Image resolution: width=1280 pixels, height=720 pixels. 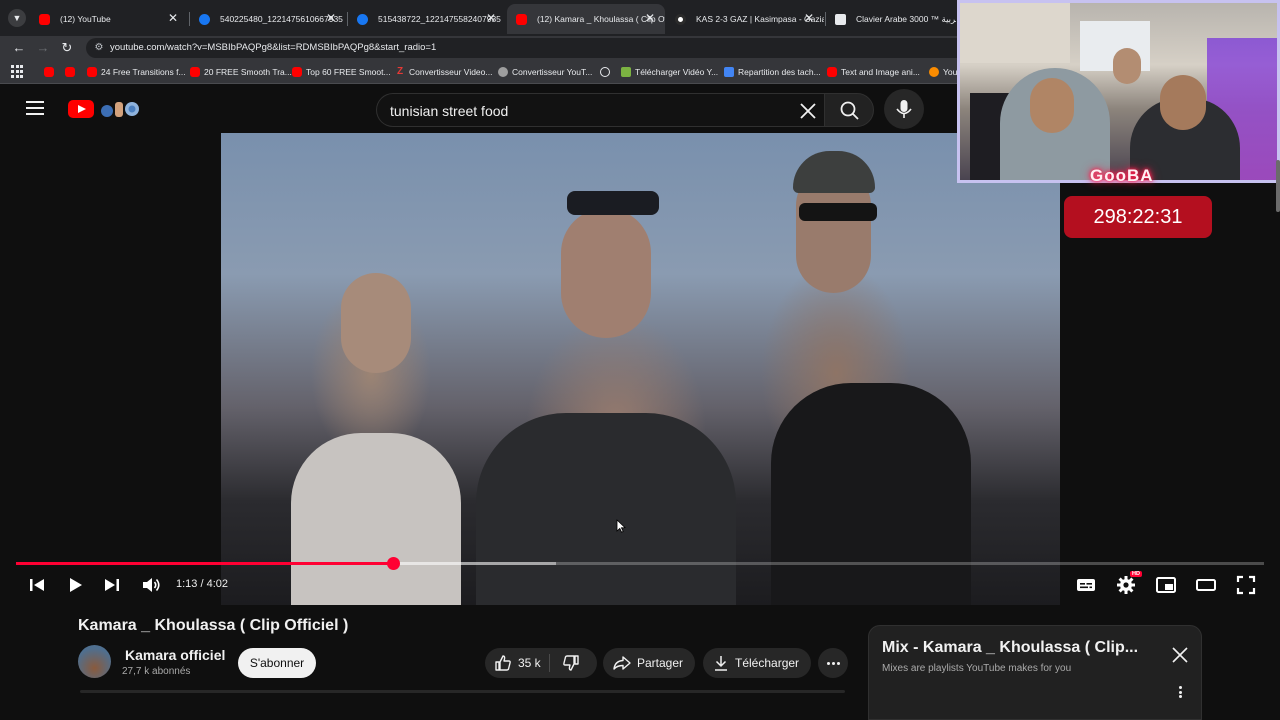 What do you see at coordinates (1136, 574) in the screenshot?
I see `hd-badge: HD` at bounding box center [1136, 574].